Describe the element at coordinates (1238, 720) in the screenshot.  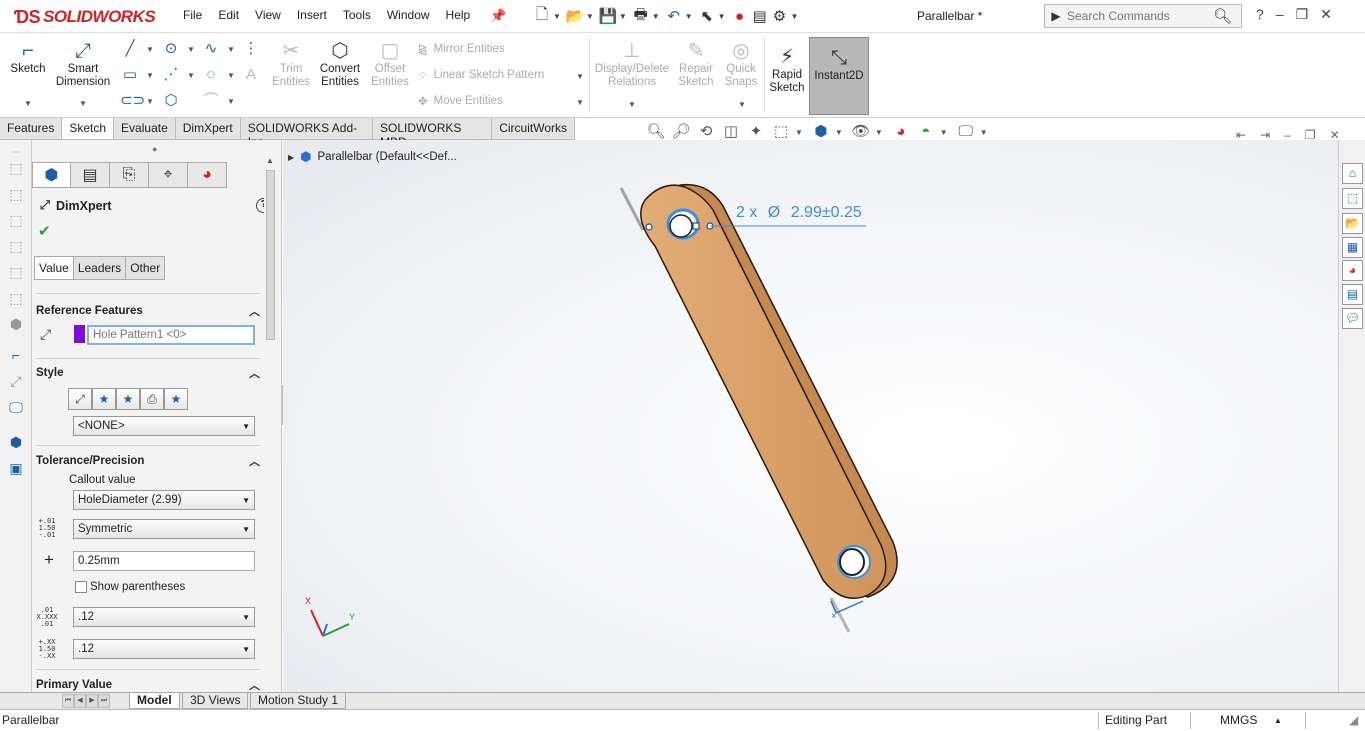
I see `status-units: MMGS` at that location.